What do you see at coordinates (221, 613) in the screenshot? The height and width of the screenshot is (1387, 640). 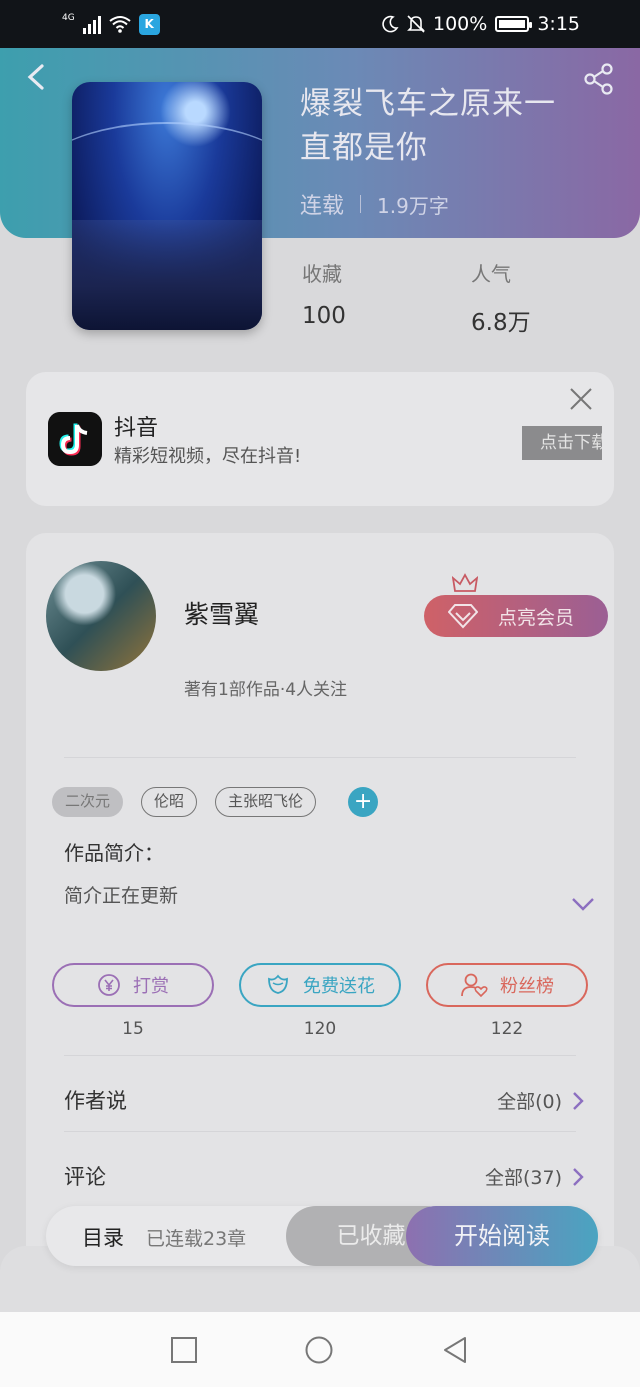 I see `author-name: 紫雪翼` at bounding box center [221, 613].